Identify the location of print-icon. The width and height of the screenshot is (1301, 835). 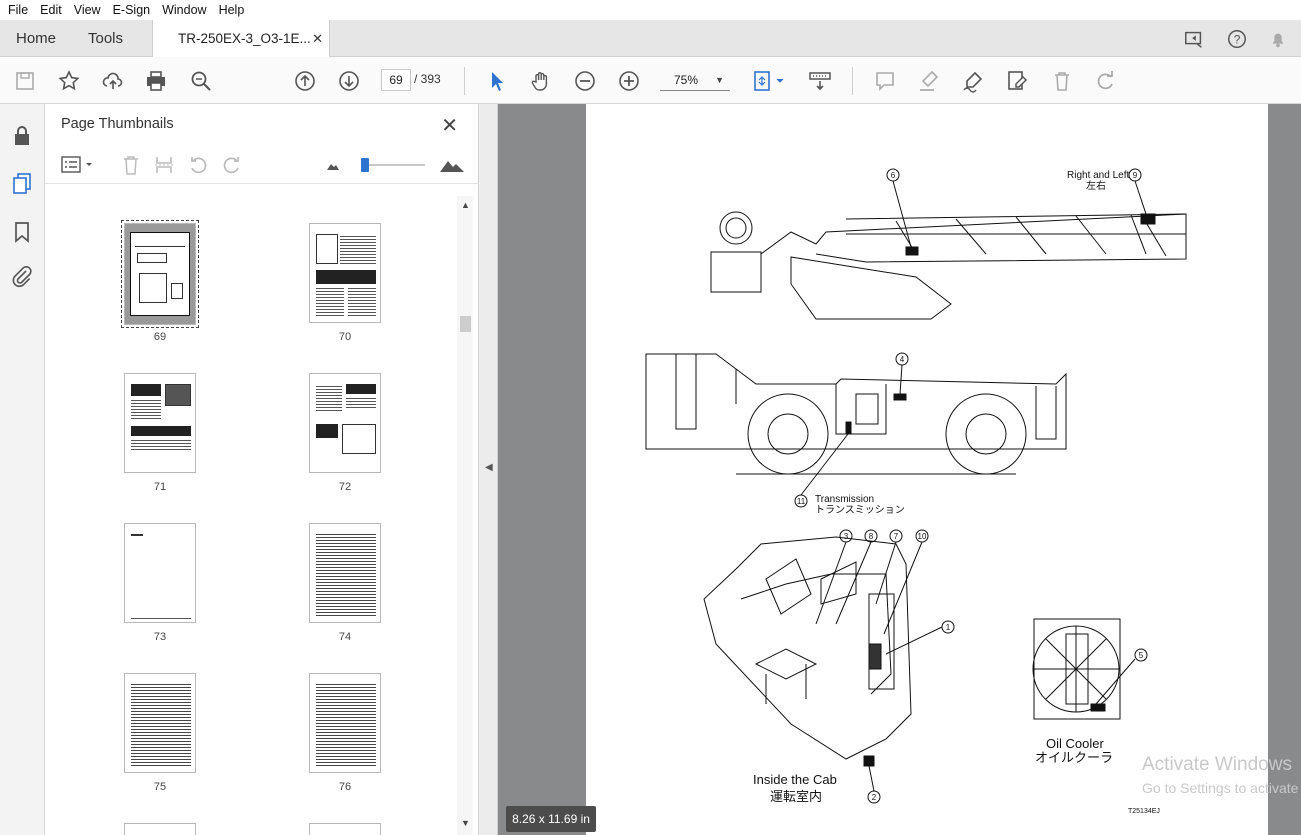
(156, 81).